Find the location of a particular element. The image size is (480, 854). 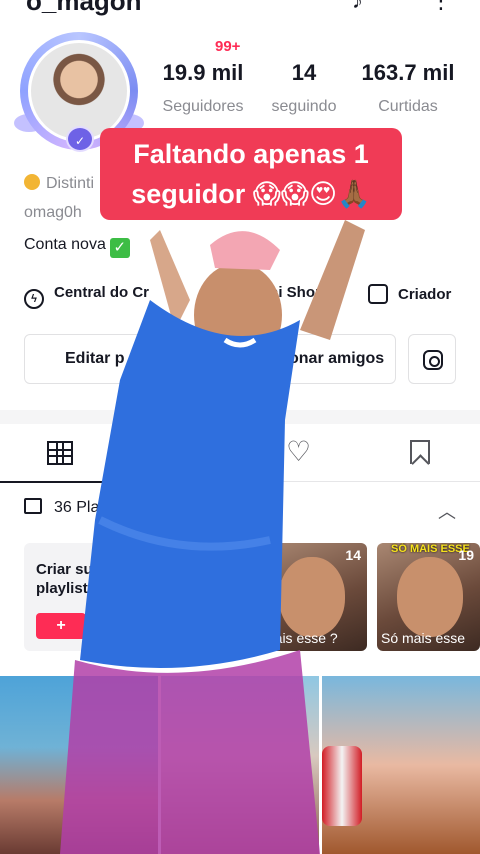

playlists-header: 36 Pla ︿ is located at coordinates (244, 510).